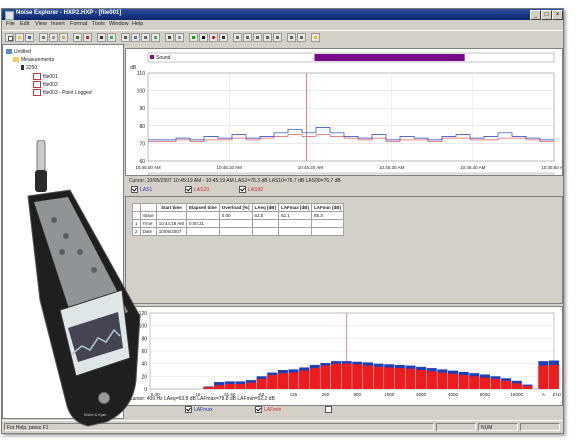  I want to click on sound-level-meter-image: Brüel & Kjær, so click(84, 283).